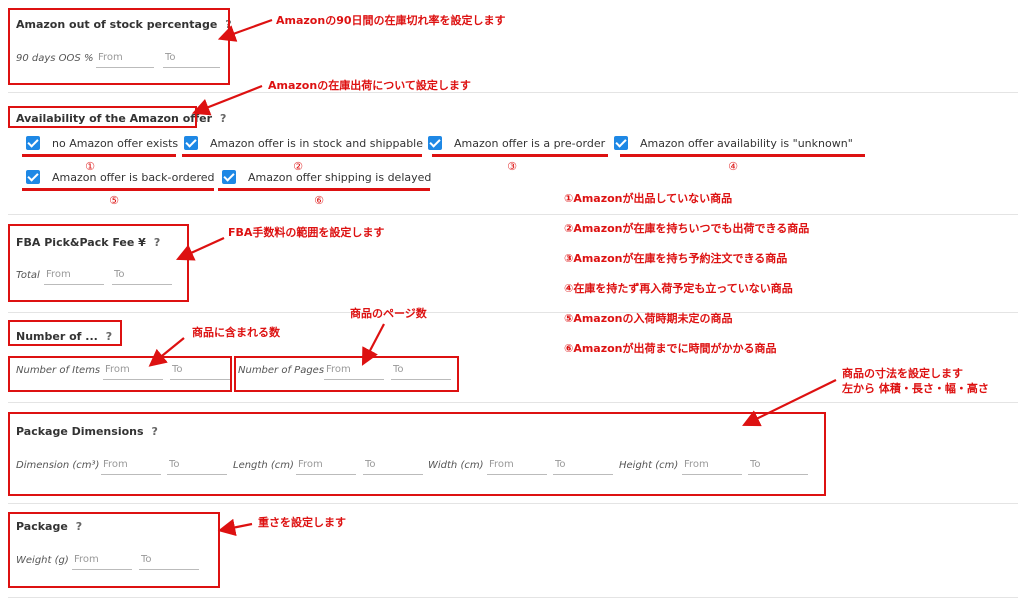 The height and width of the screenshot is (604, 1024). Describe the element at coordinates (789, 403) in the screenshot. I see `arrow-dimensions-icon` at that location.